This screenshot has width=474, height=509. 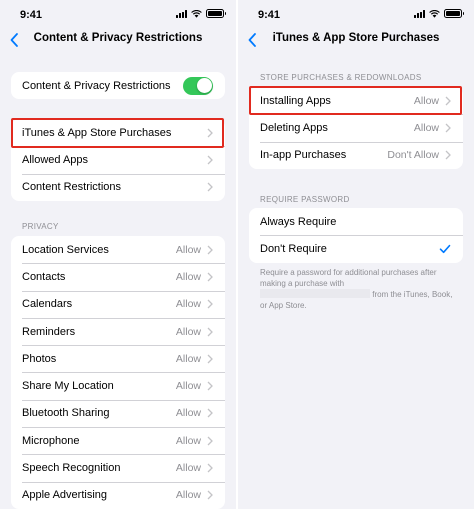 What do you see at coordinates (118, 495) in the screenshot?
I see `privacy-item-apple-advertising: Apple Advertising Allow` at bounding box center [118, 495].